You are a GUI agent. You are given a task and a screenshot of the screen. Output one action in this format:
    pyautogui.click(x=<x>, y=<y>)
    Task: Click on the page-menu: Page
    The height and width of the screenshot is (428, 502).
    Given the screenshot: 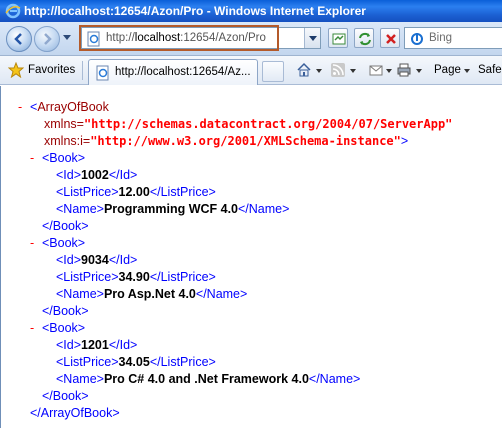 What is the action you would take?
    pyautogui.click(x=447, y=70)
    